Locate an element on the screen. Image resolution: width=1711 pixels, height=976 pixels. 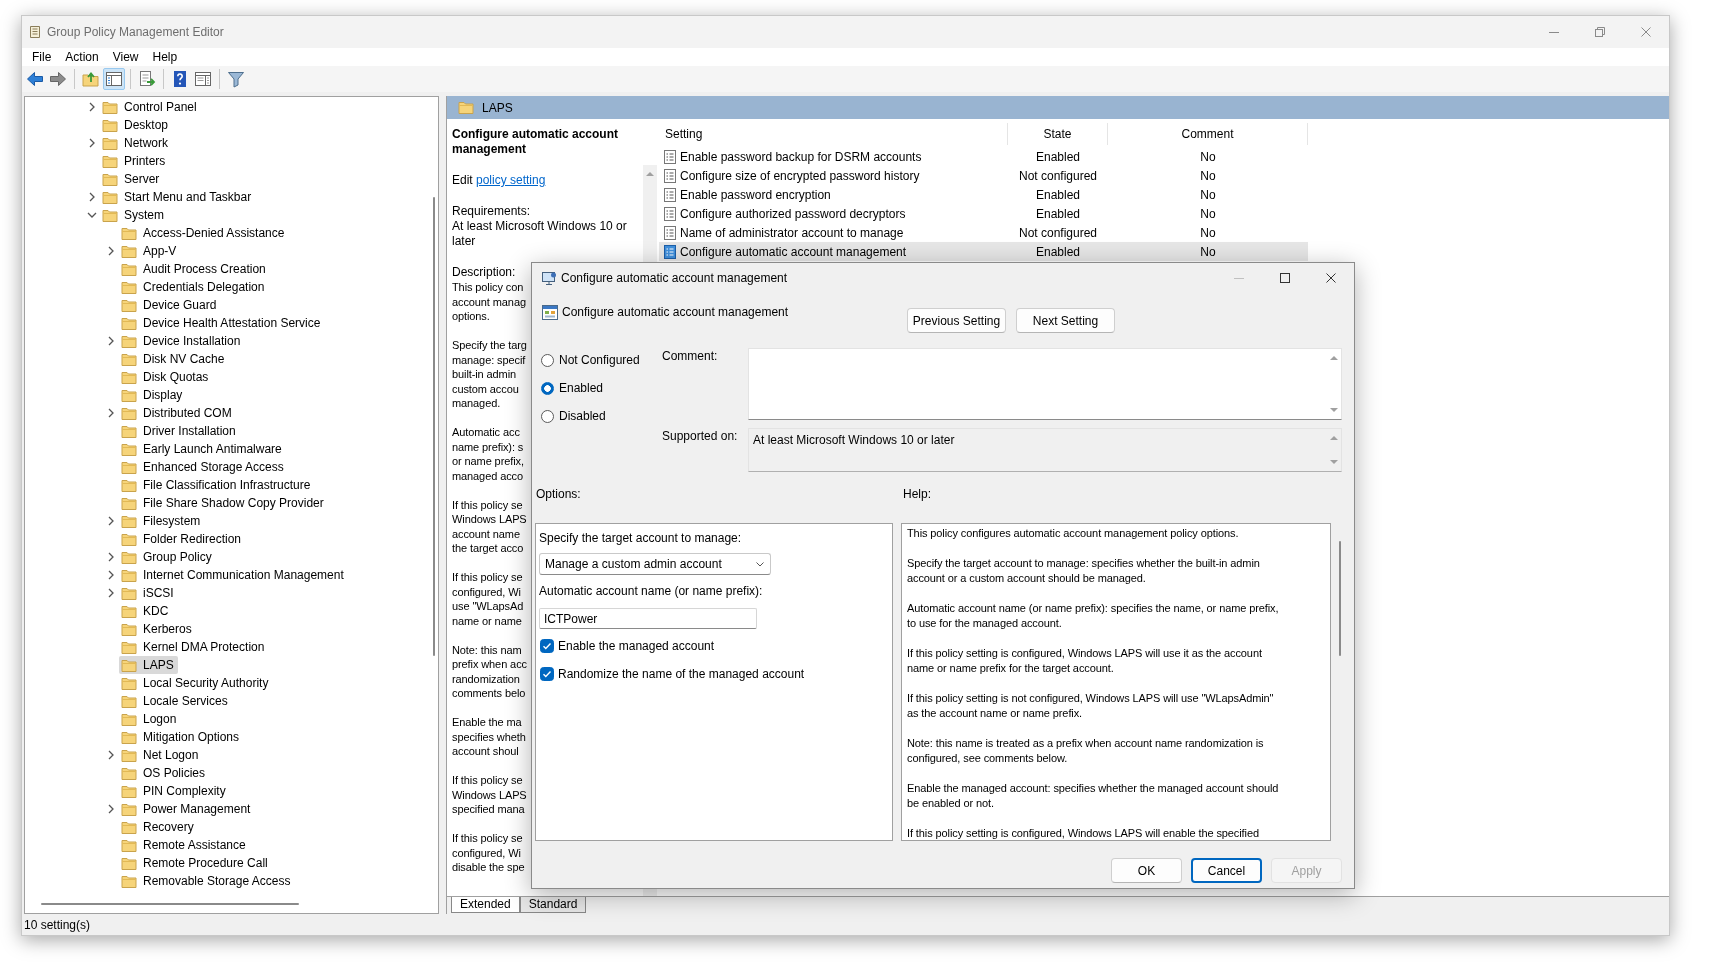
help-text: Automatic account name (or name prefix): specifies the name, or name prefix, to use for the managed account. is located at coordinates (1093, 616).